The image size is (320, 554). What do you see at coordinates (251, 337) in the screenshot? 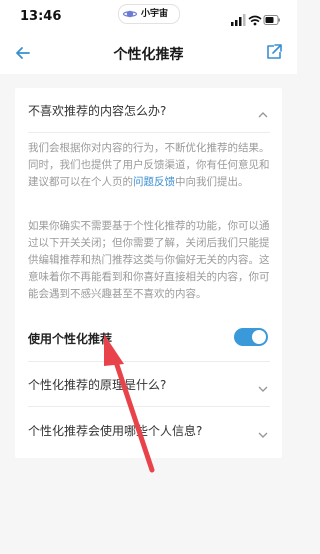
I see `personalized-toggle` at bounding box center [251, 337].